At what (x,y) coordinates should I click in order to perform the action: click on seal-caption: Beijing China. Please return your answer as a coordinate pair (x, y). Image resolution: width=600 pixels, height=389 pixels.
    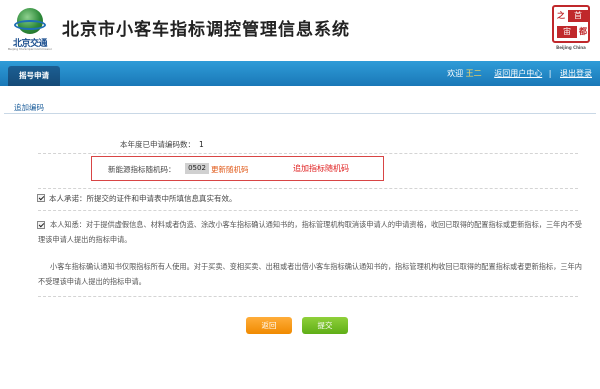
    Looking at the image, I should click on (571, 47).